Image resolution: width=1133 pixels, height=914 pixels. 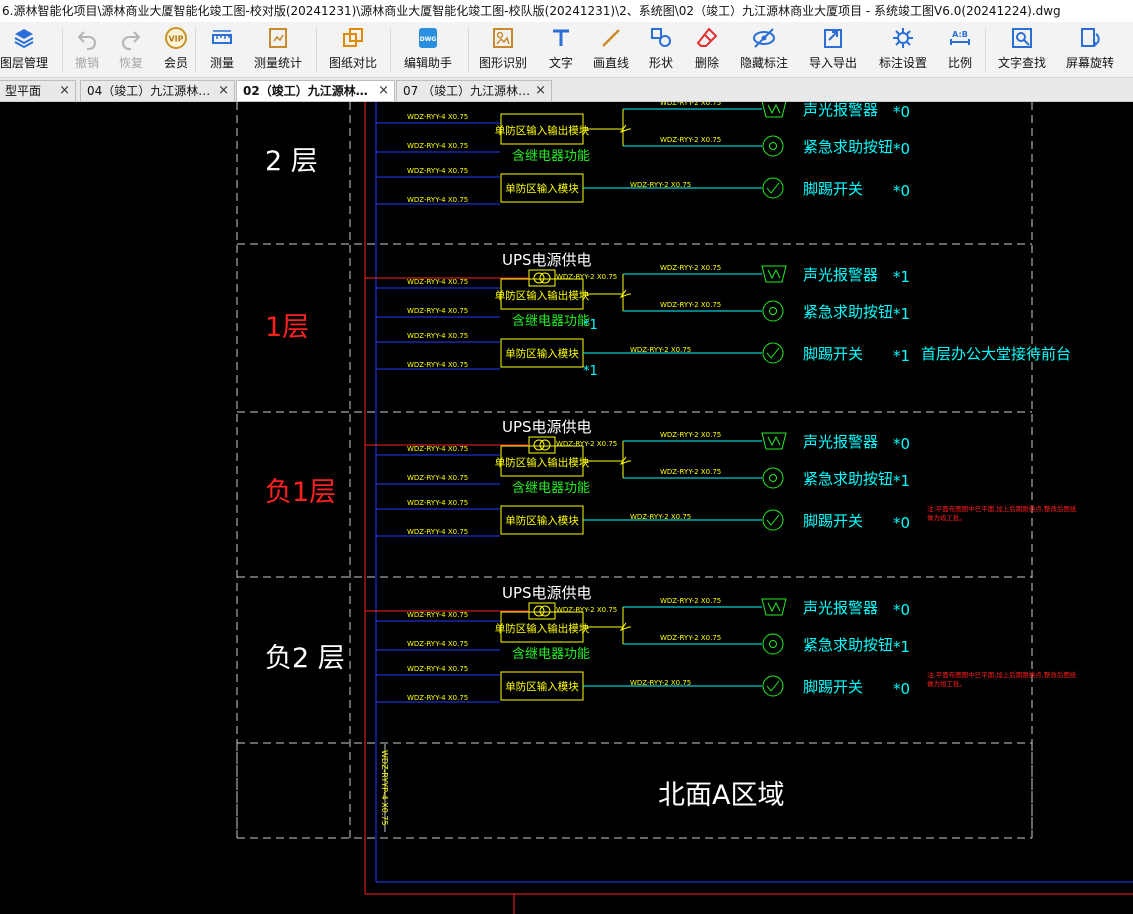 I want to click on toolbar-button-label: 文字, so click(x=560, y=63).